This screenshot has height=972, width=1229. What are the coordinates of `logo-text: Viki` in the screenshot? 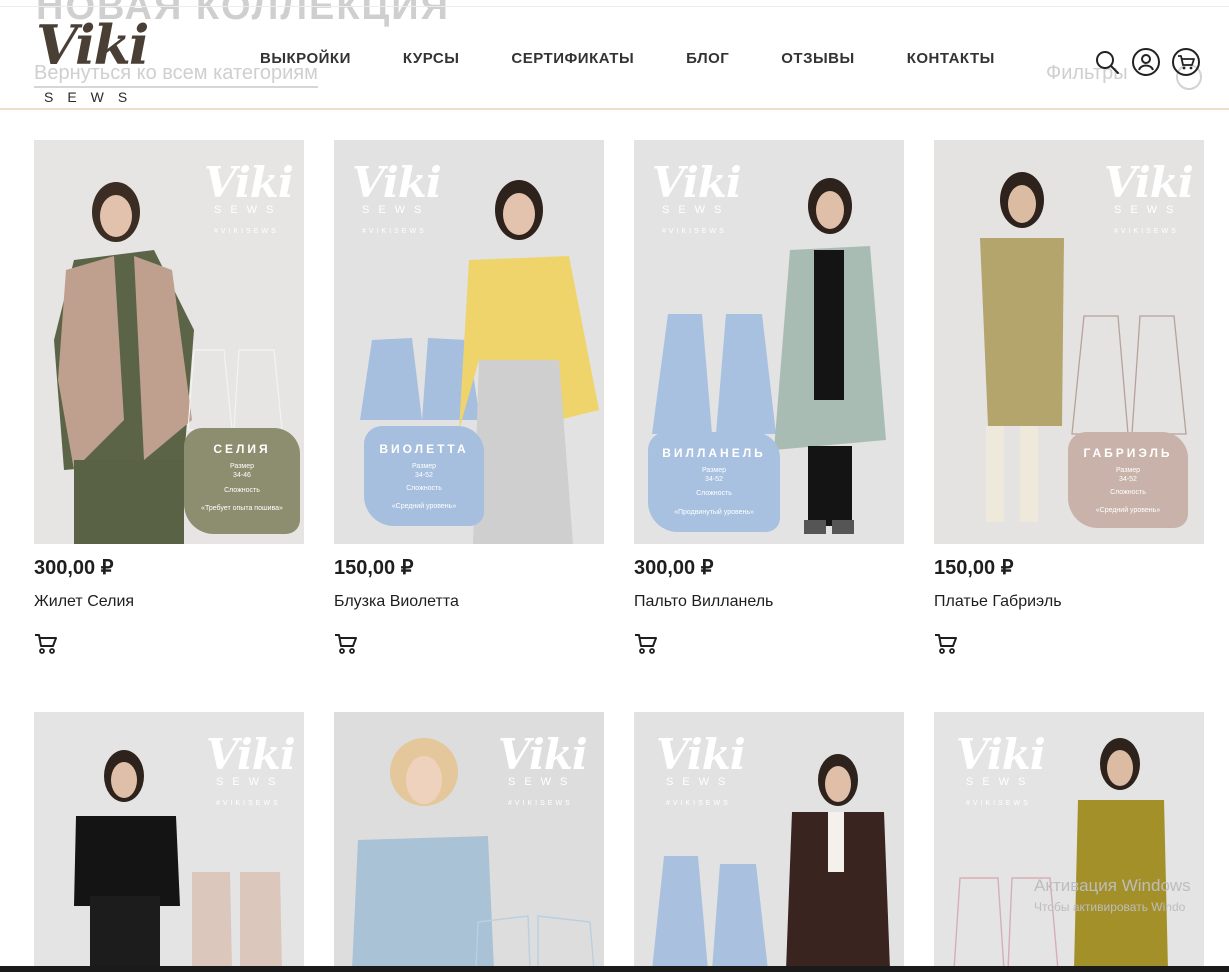 It's located at (92, 45).